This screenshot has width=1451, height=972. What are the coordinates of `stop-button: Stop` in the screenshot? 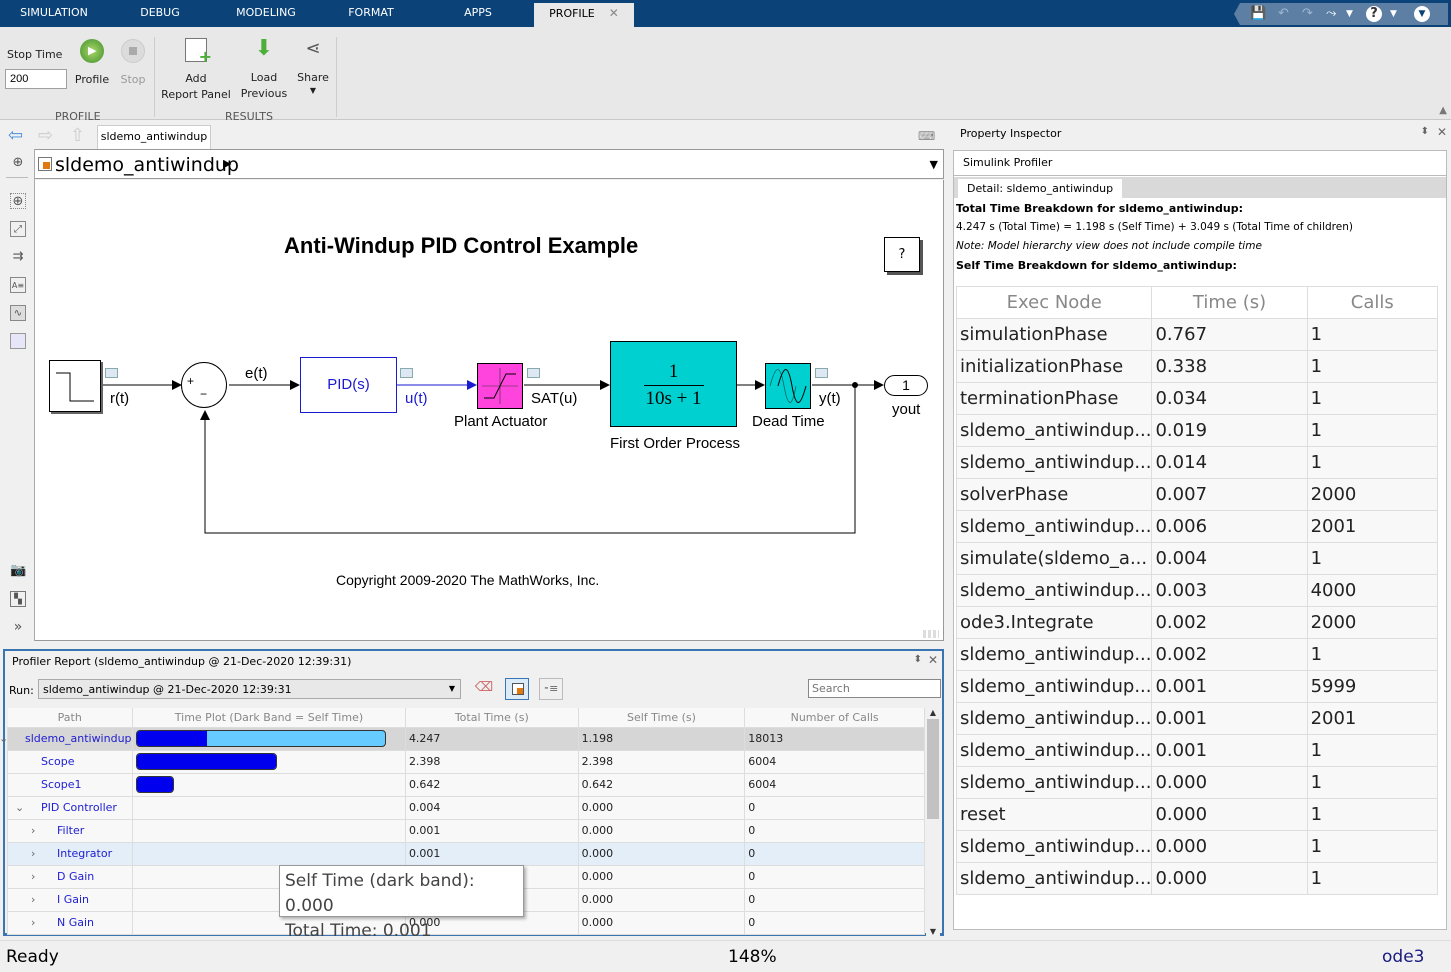 It's located at (133, 62).